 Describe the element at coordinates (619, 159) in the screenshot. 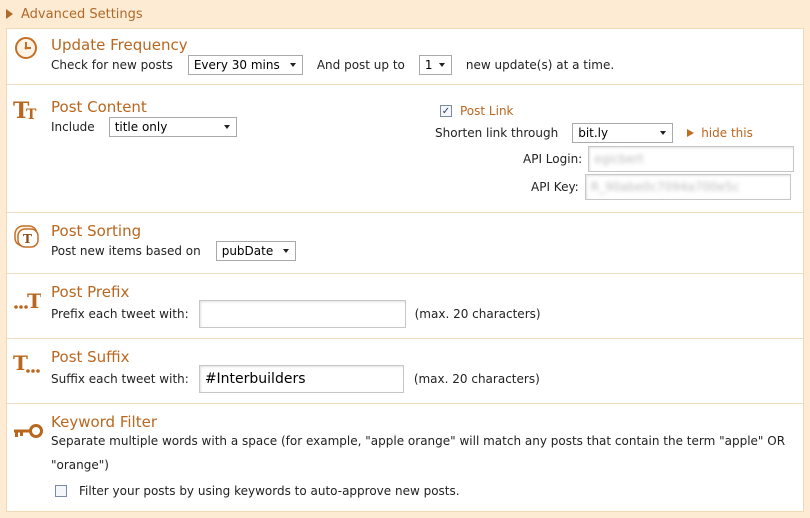

I see `api-login-value: egicbert` at that location.